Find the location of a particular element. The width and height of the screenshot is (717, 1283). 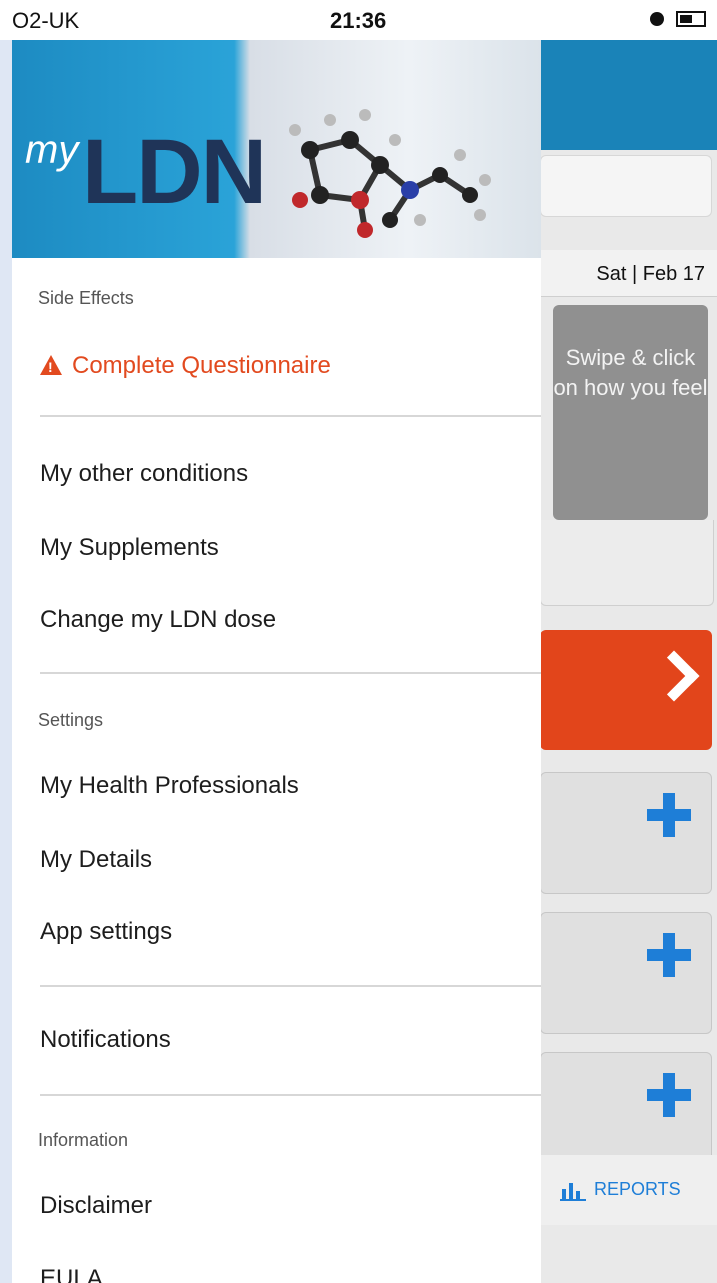

clock-time: 21:36 is located at coordinates (358, 20).